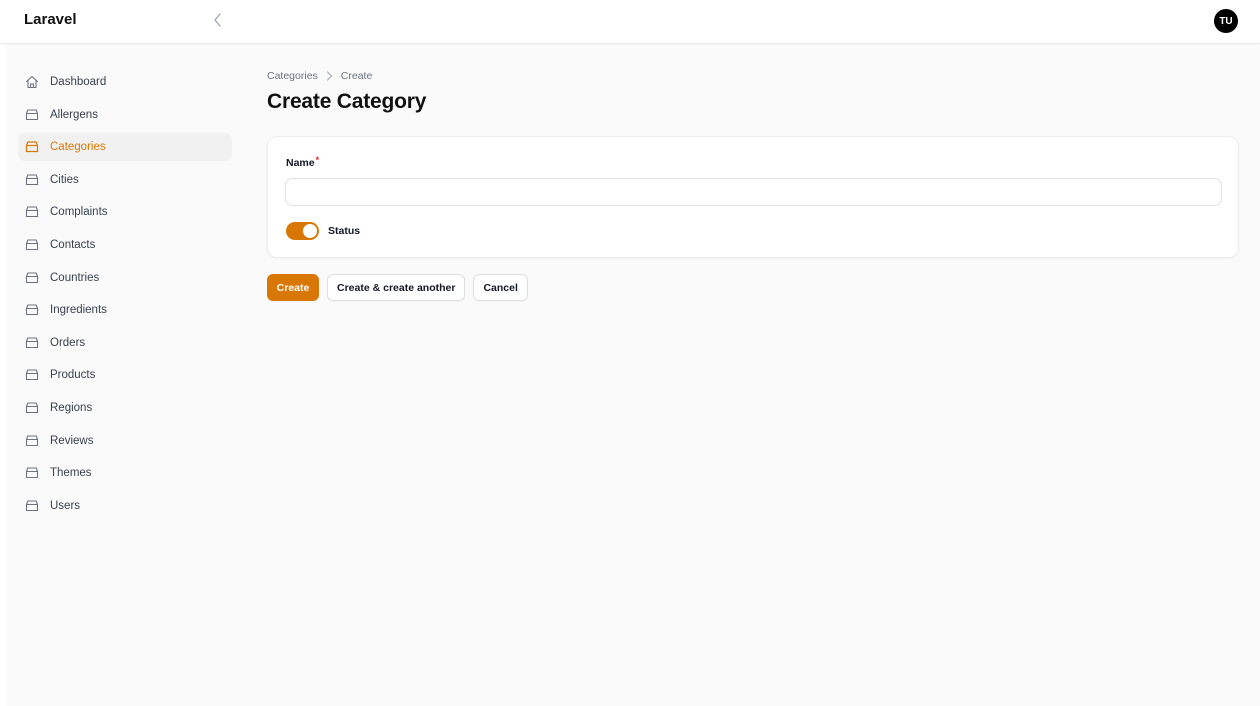  What do you see at coordinates (32, 82) in the screenshot?
I see `home-icon` at bounding box center [32, 82].